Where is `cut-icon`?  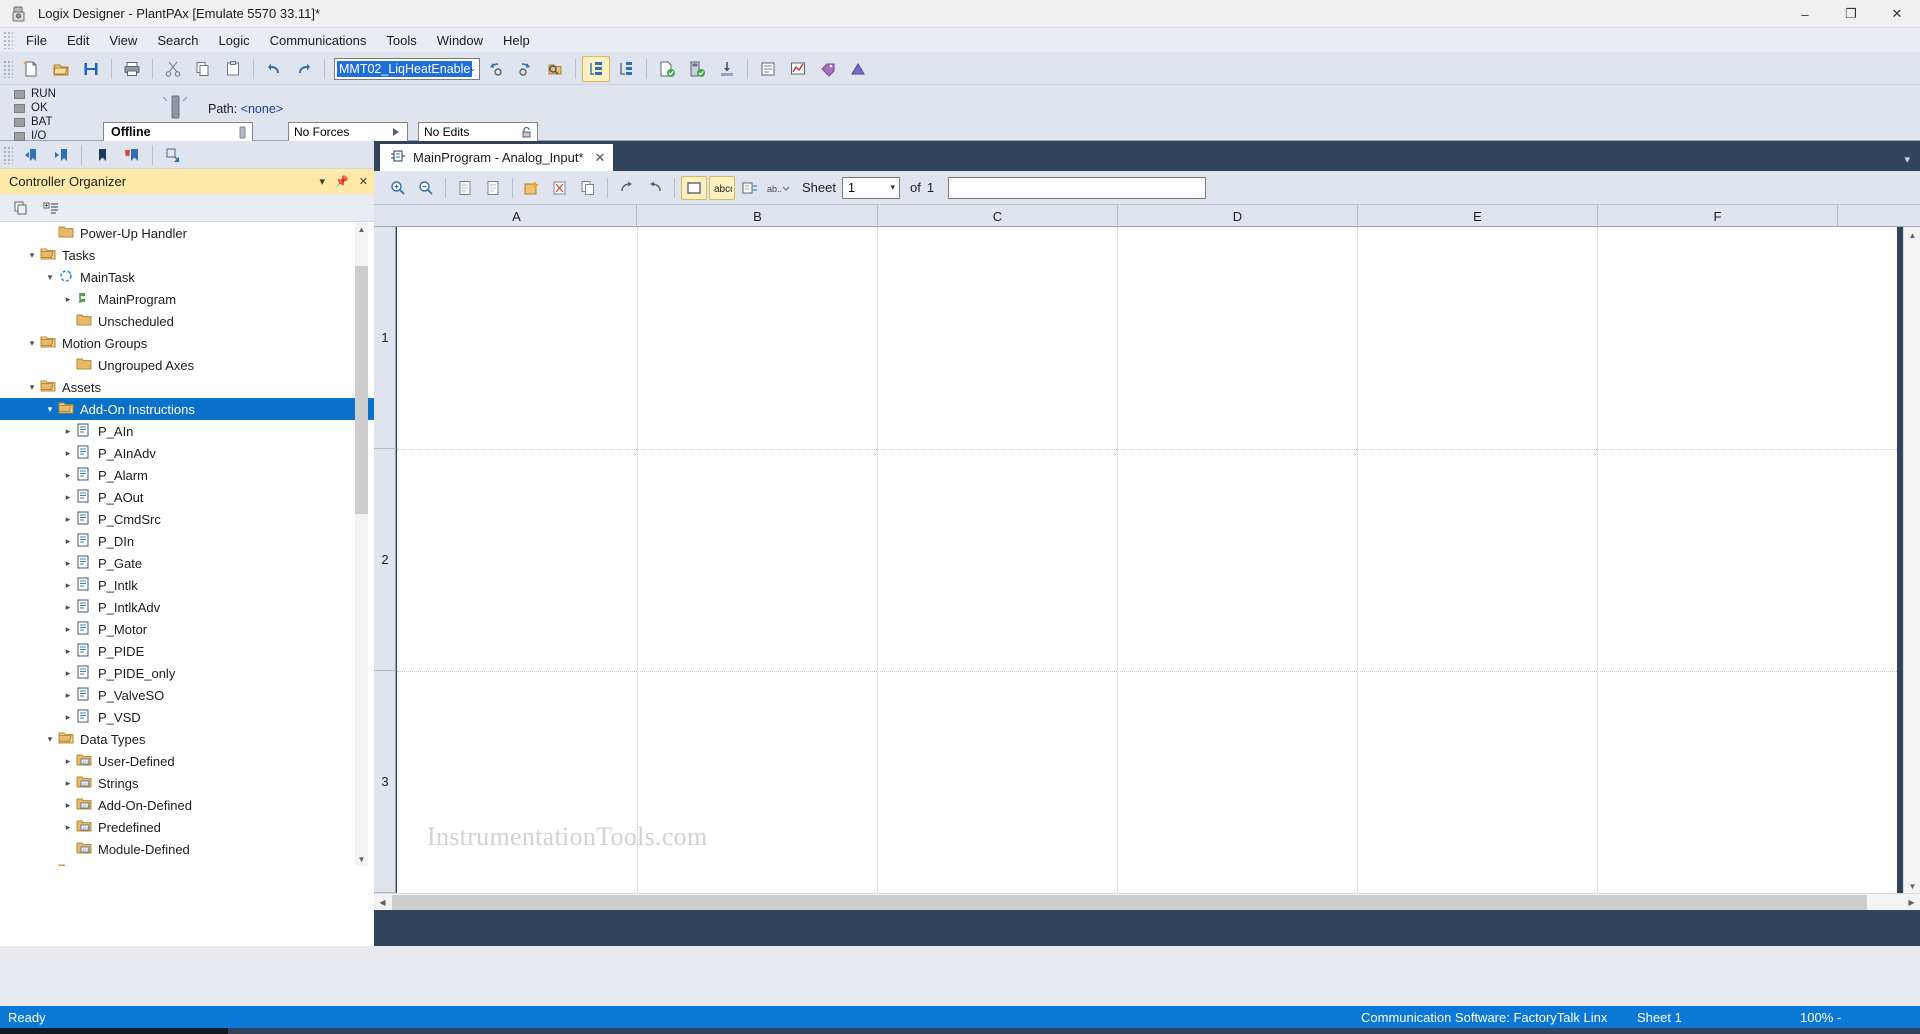 cut-icon is located at coordinates (173, 69).